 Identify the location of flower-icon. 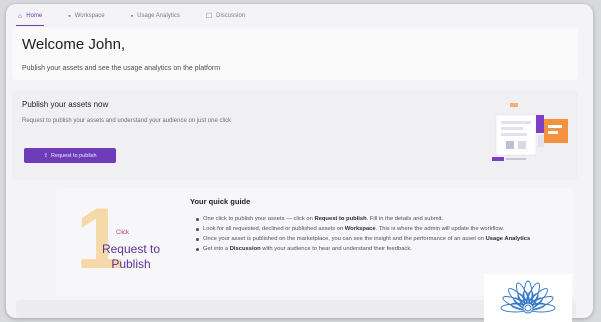
(528, 297).